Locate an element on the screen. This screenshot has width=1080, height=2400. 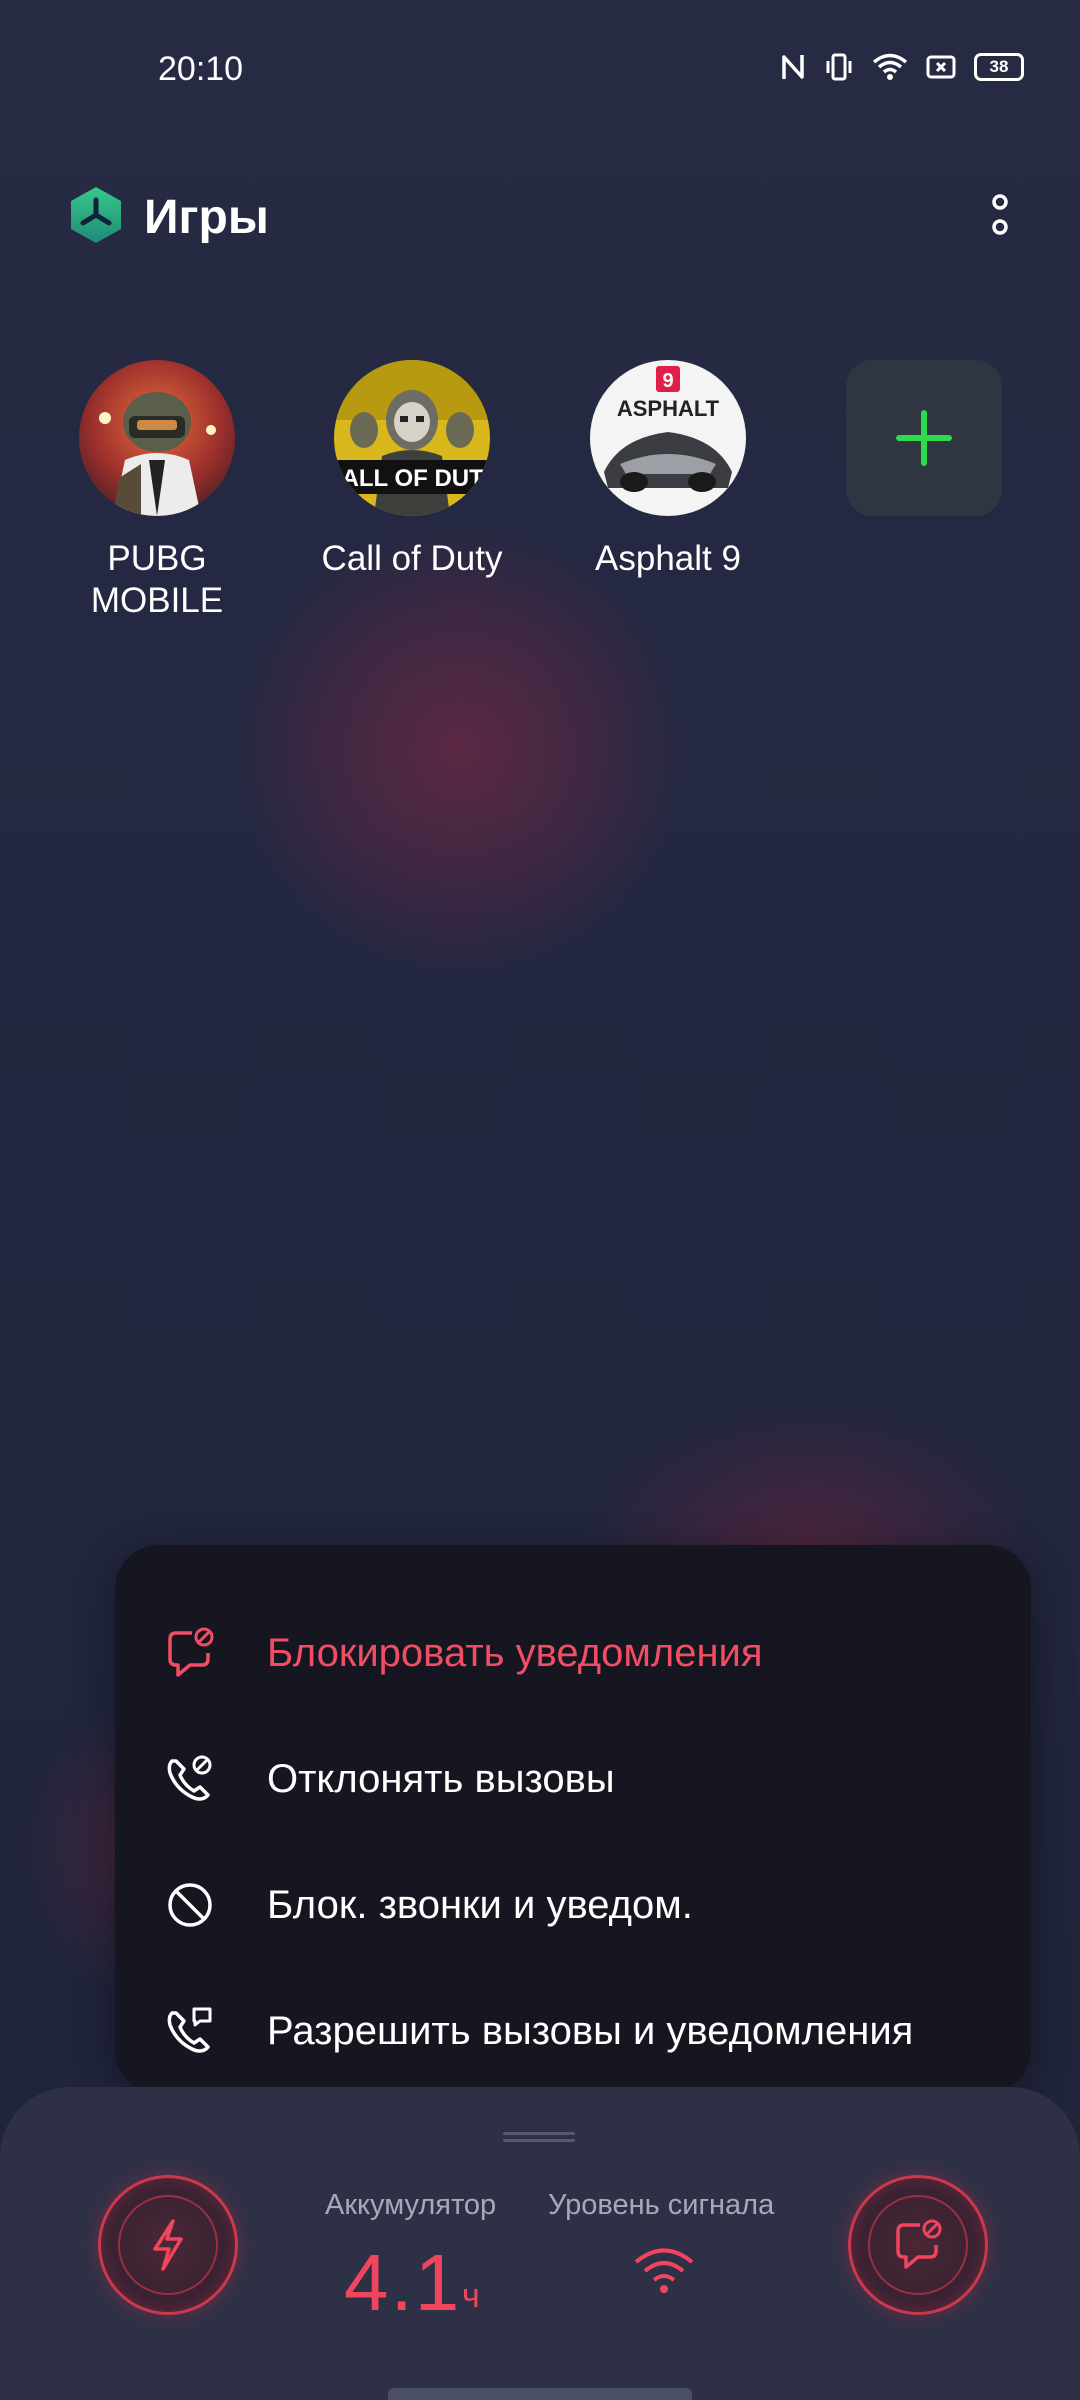
signal-wifi-icon is located at coordinates (664, 2273).